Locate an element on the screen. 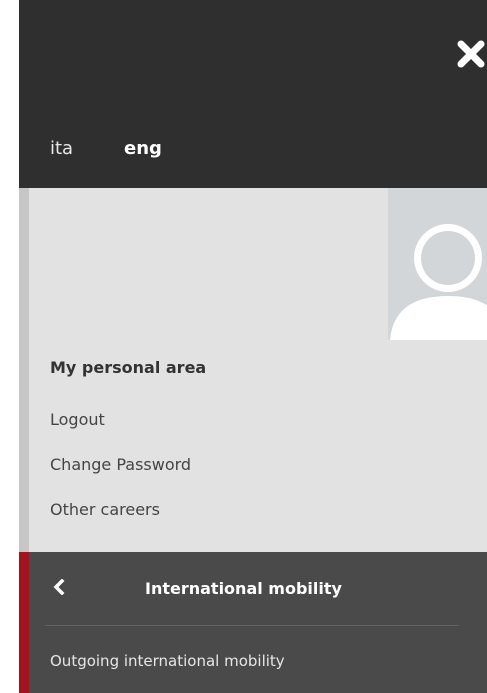 The width and height of the screenshot is (487, 693). personal-area-title: My personal area is located at coordinates (128, 367).